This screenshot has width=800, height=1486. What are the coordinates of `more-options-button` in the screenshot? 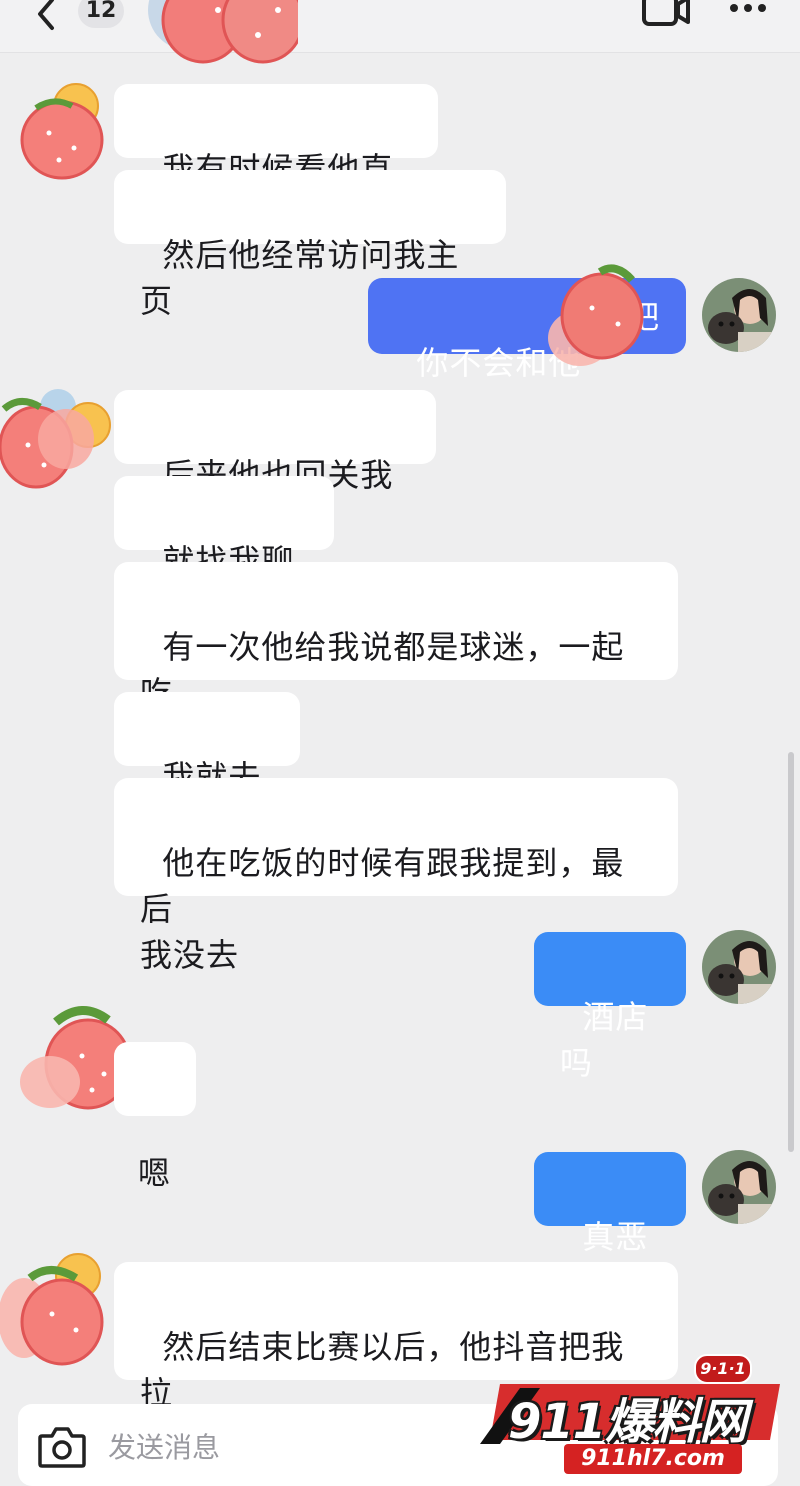 It's located at (748, 13).